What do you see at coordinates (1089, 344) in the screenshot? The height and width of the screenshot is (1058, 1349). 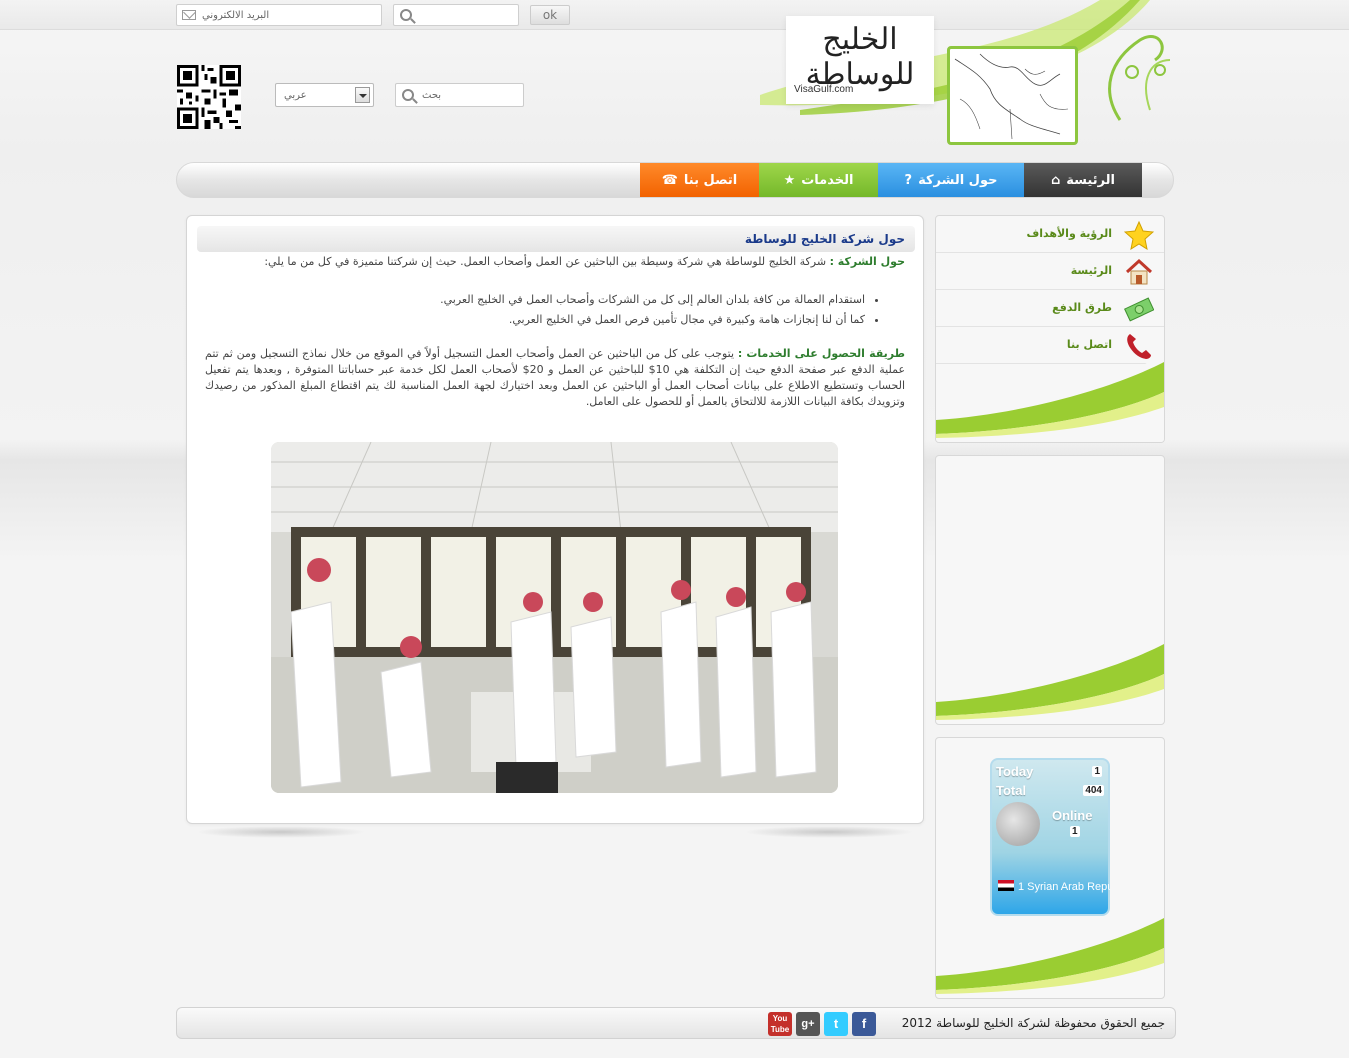 I see `sidebar-item-label: اتصل بنا` at bounding box center [1089, 344].